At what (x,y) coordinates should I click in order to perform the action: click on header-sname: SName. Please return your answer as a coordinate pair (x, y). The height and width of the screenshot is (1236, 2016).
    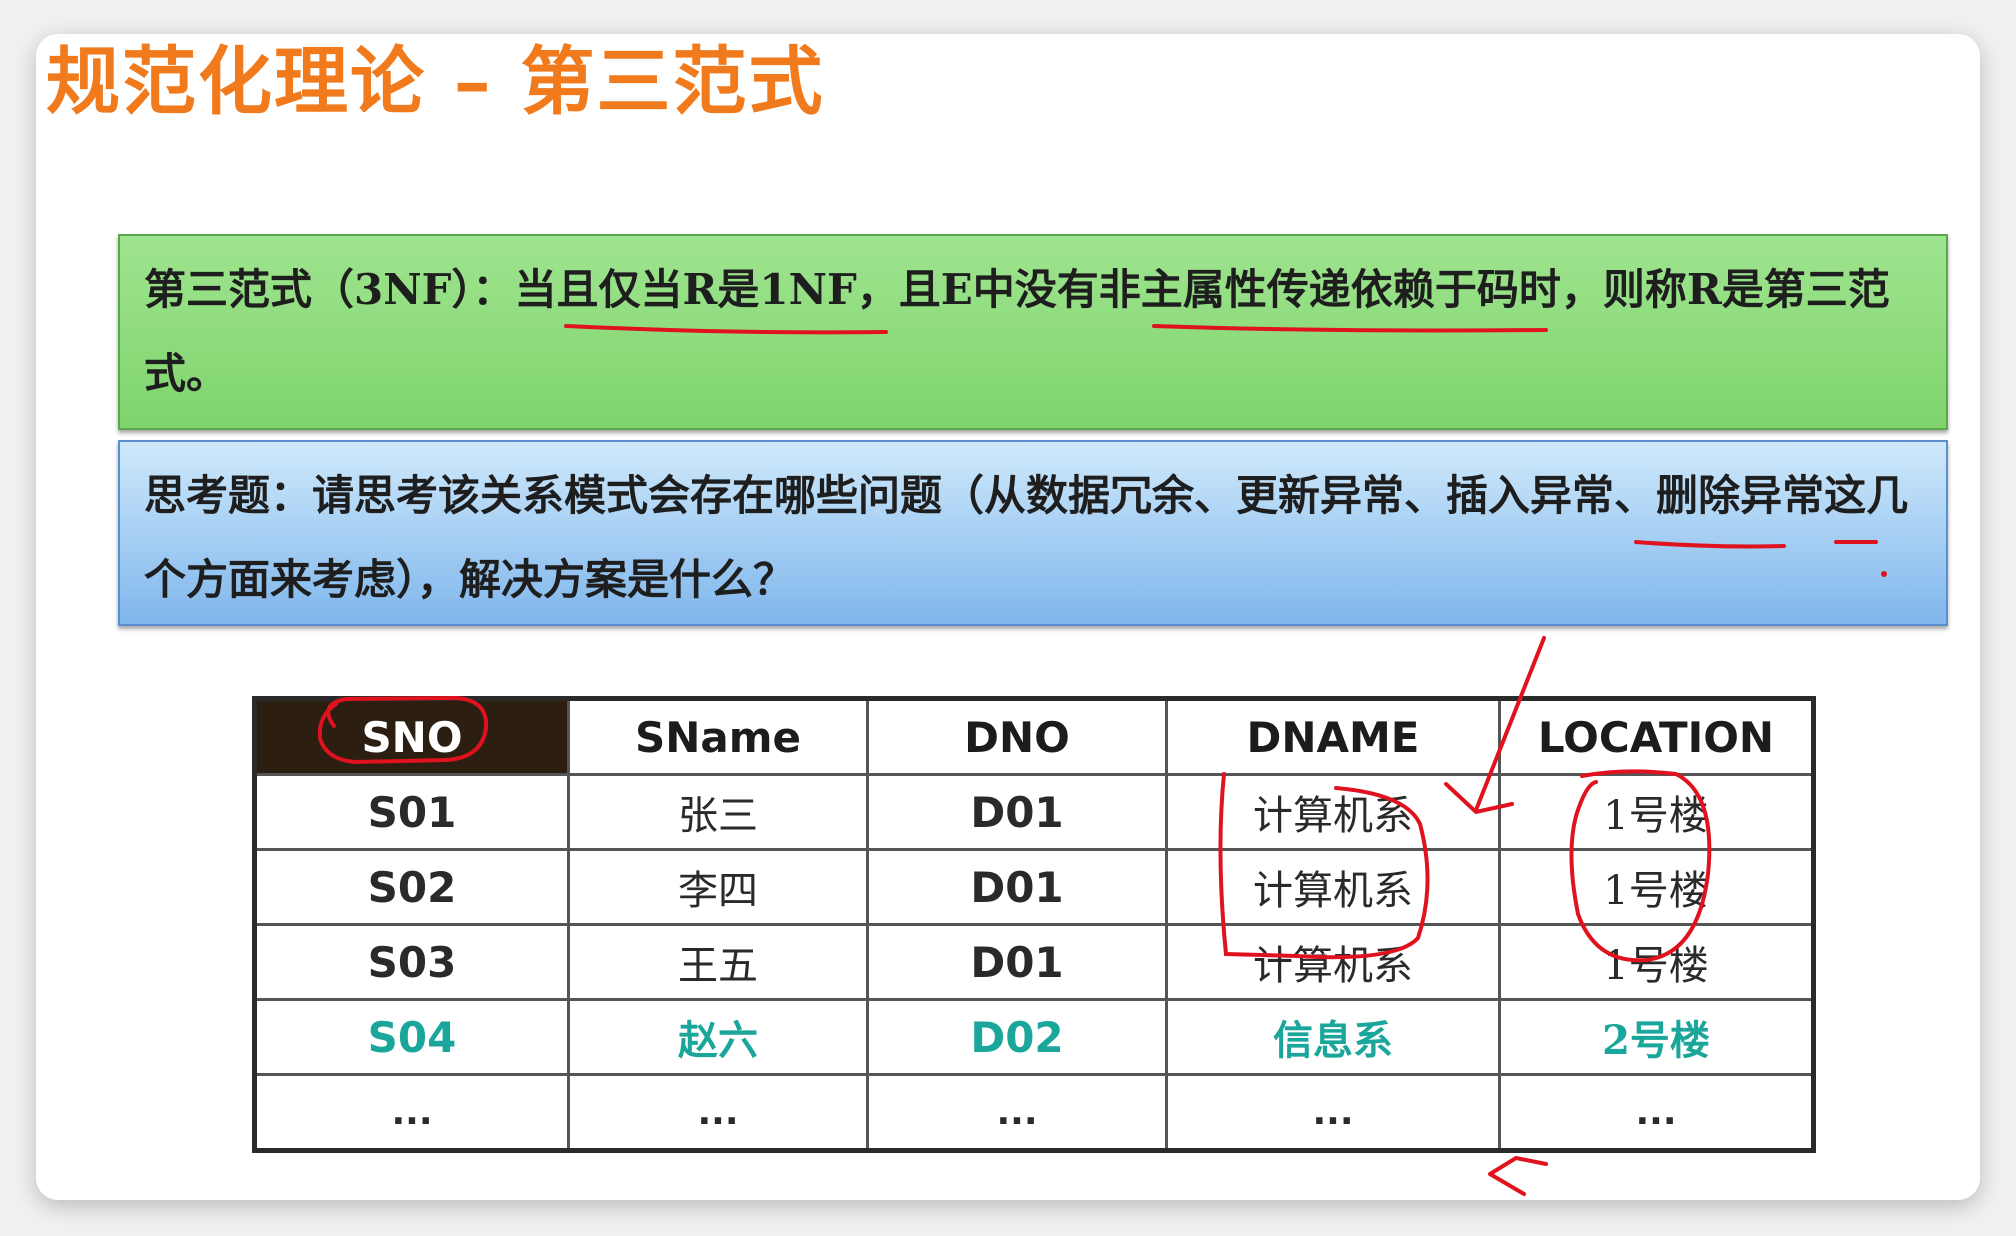
    Looking at the image, I should click on (718, 736).